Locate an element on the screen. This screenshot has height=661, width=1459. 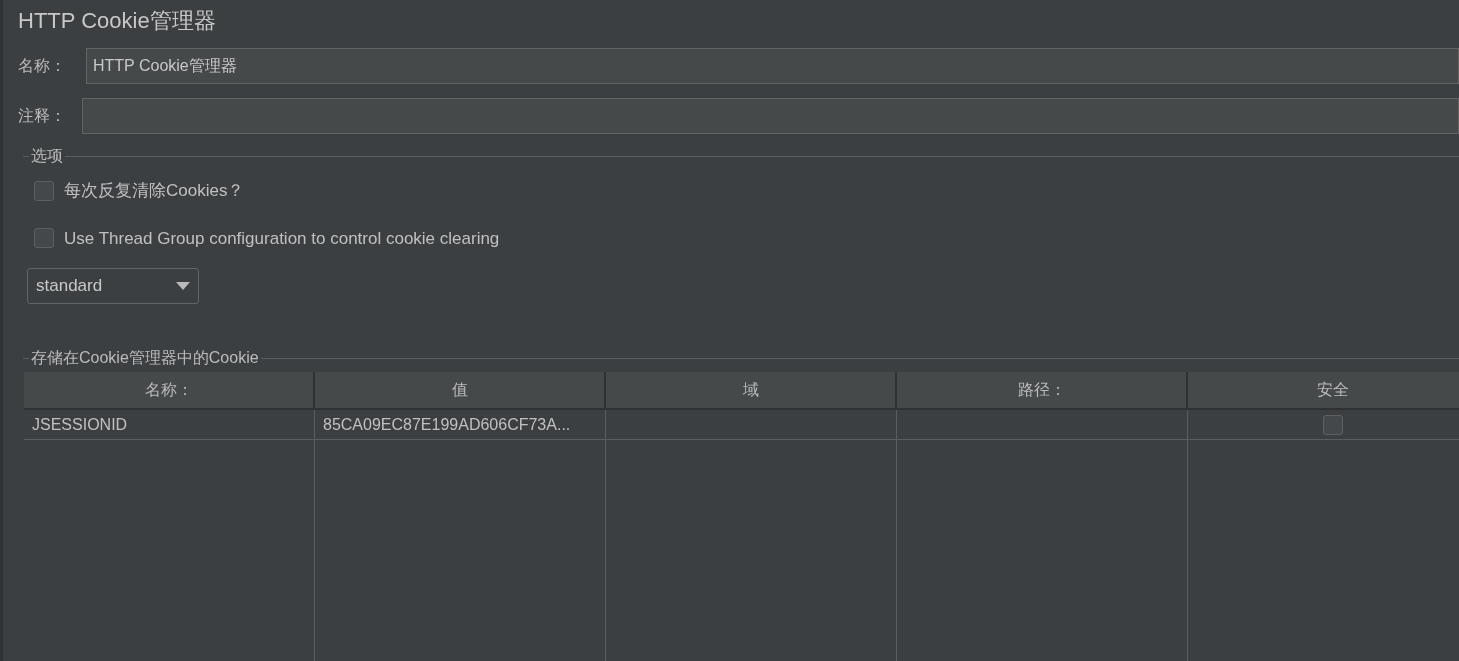
column-header: 安全 is located at coordinates (1323, 390).